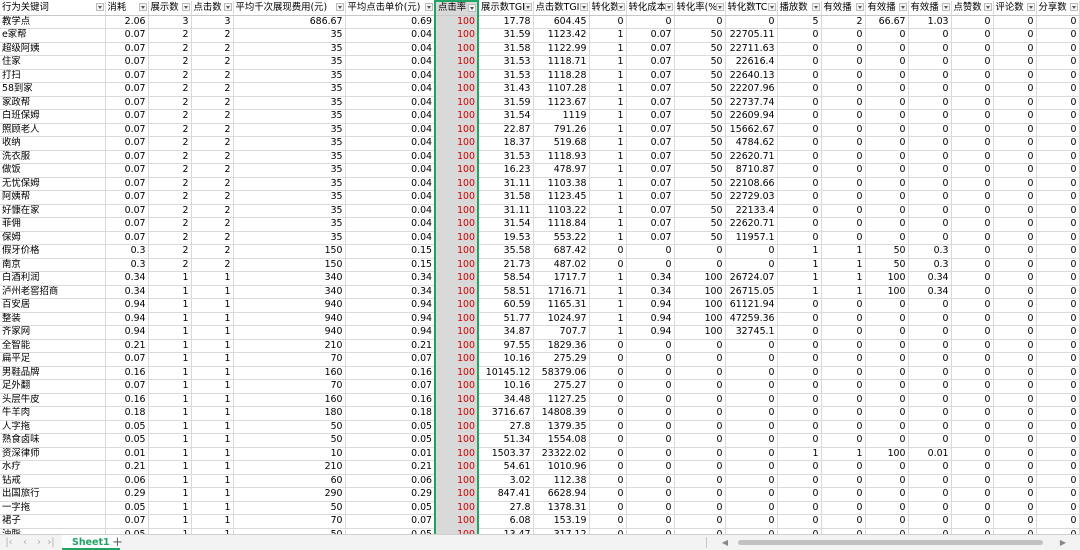 The image size is (1080, 550). Describe the element at coordinates (561, 184) in the screenshot. I see `table-cell: 1103.38` at that location.